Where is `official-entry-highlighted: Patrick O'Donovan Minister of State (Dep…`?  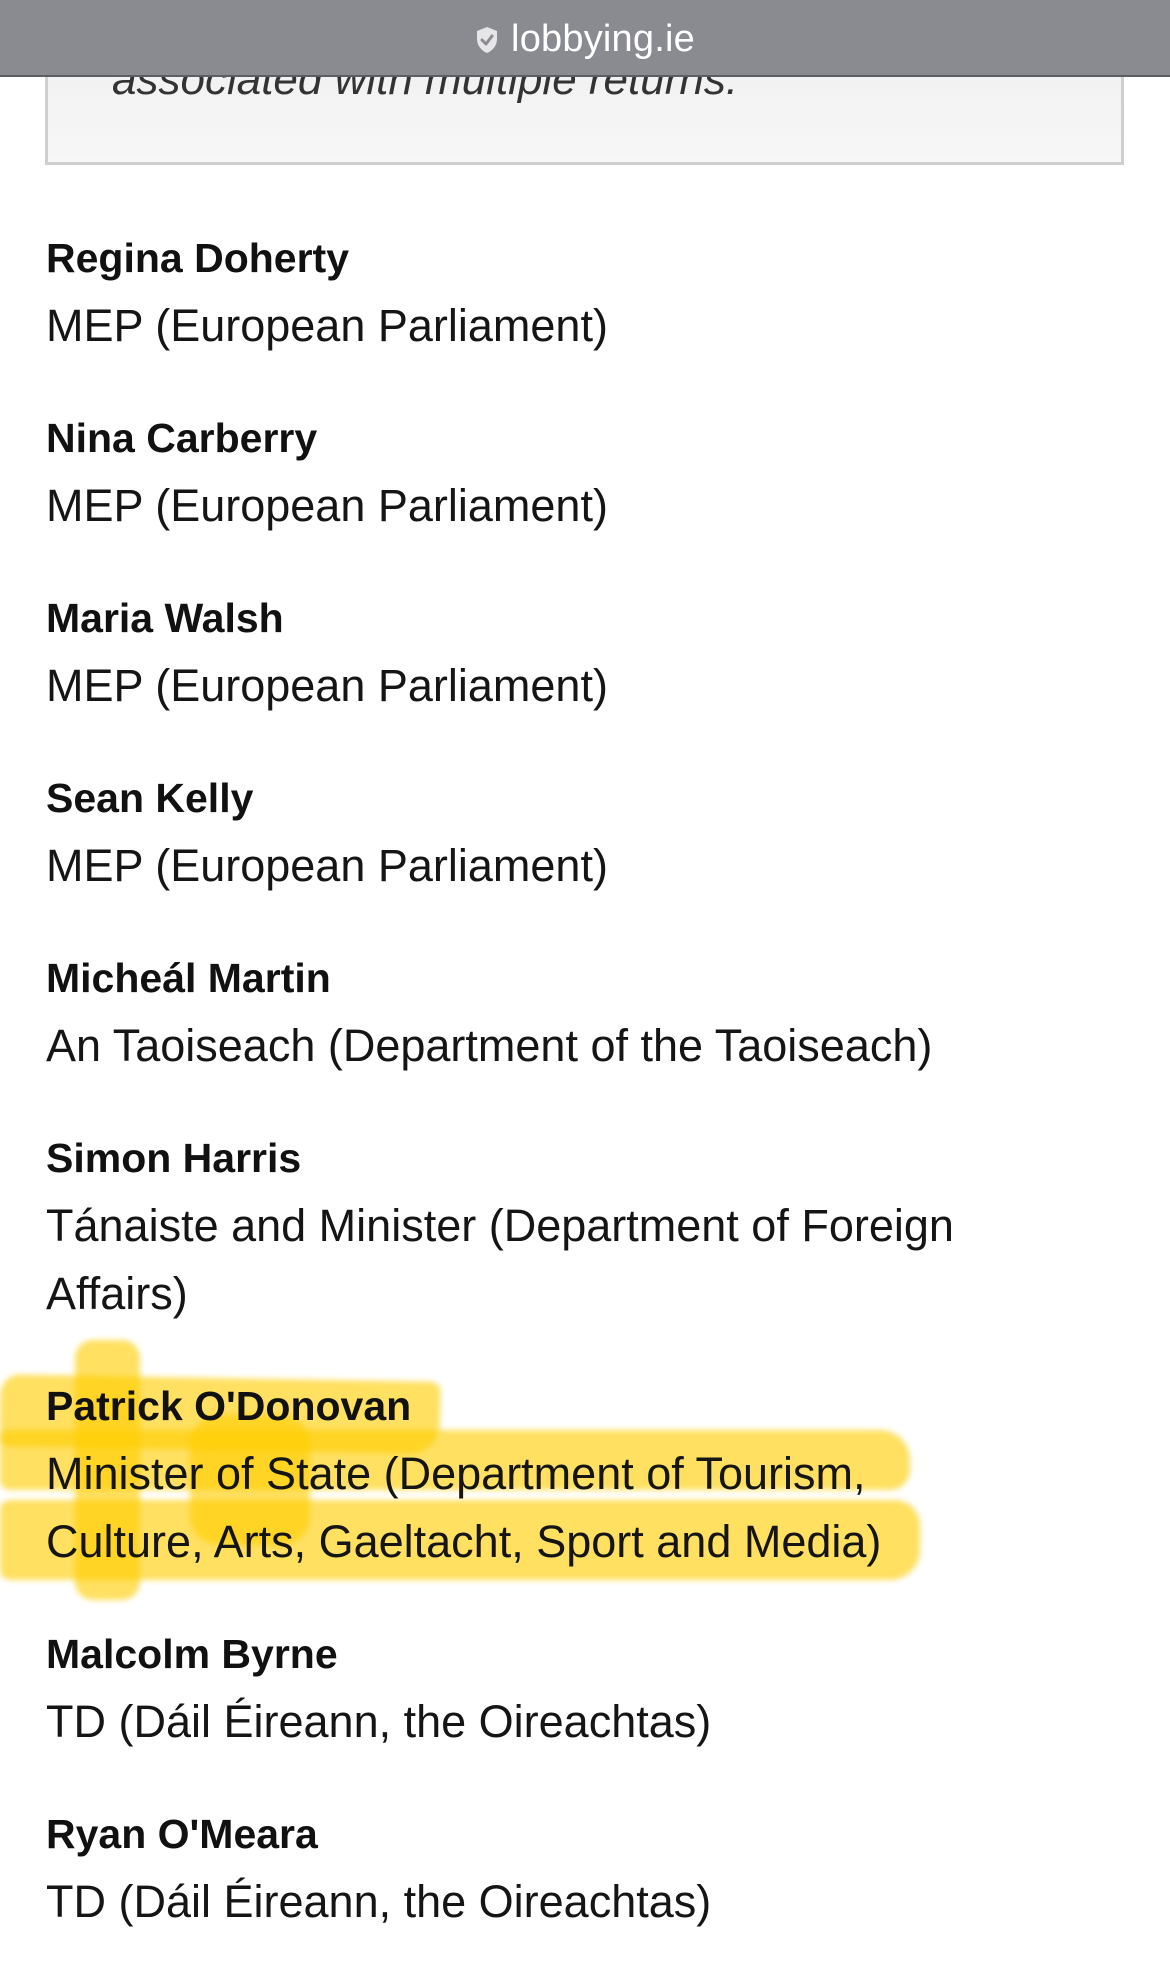
official-entry-highlighted: Patrick O'Donovan Minister of State (Dep… is located at coordinates (526, 1474).